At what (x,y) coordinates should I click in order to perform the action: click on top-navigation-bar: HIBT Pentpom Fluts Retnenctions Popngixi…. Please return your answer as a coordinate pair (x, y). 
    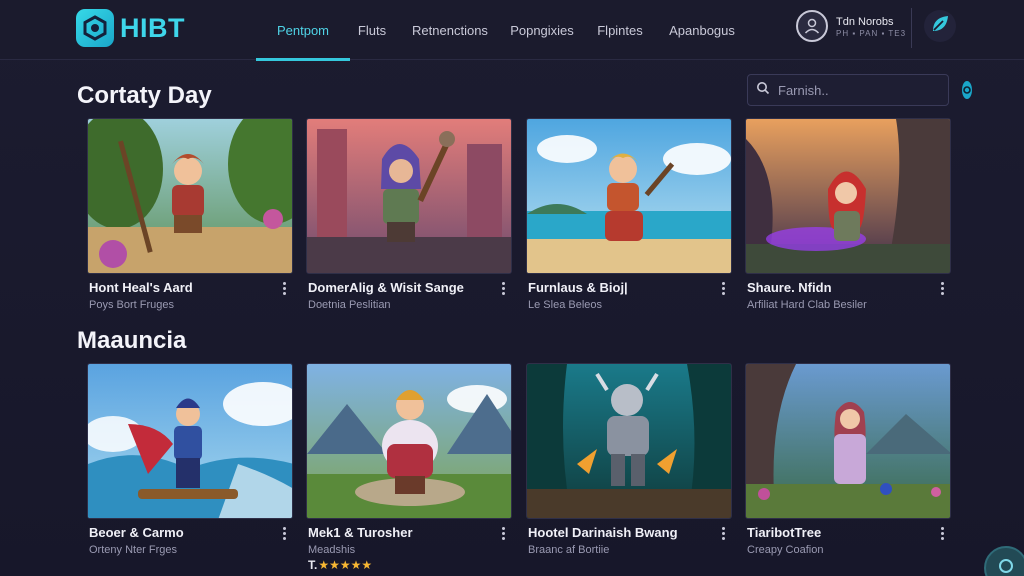
    Looking at the image, I should click on (512, 30).